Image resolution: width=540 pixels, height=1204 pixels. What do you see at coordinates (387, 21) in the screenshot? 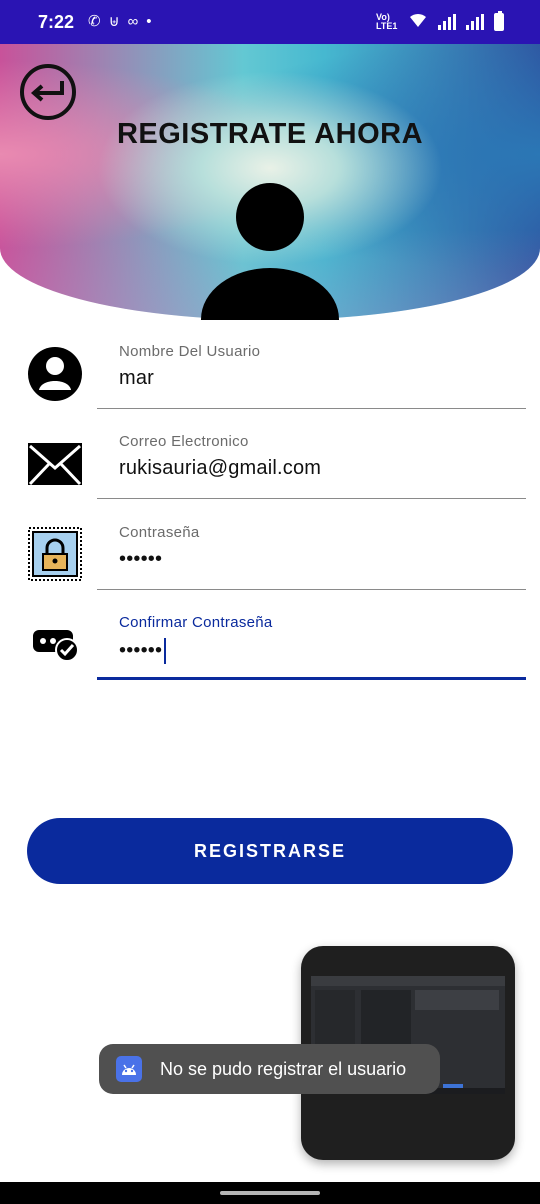
I see `volte-icon: Vo) LTE1` at bounding box center [387, 21].